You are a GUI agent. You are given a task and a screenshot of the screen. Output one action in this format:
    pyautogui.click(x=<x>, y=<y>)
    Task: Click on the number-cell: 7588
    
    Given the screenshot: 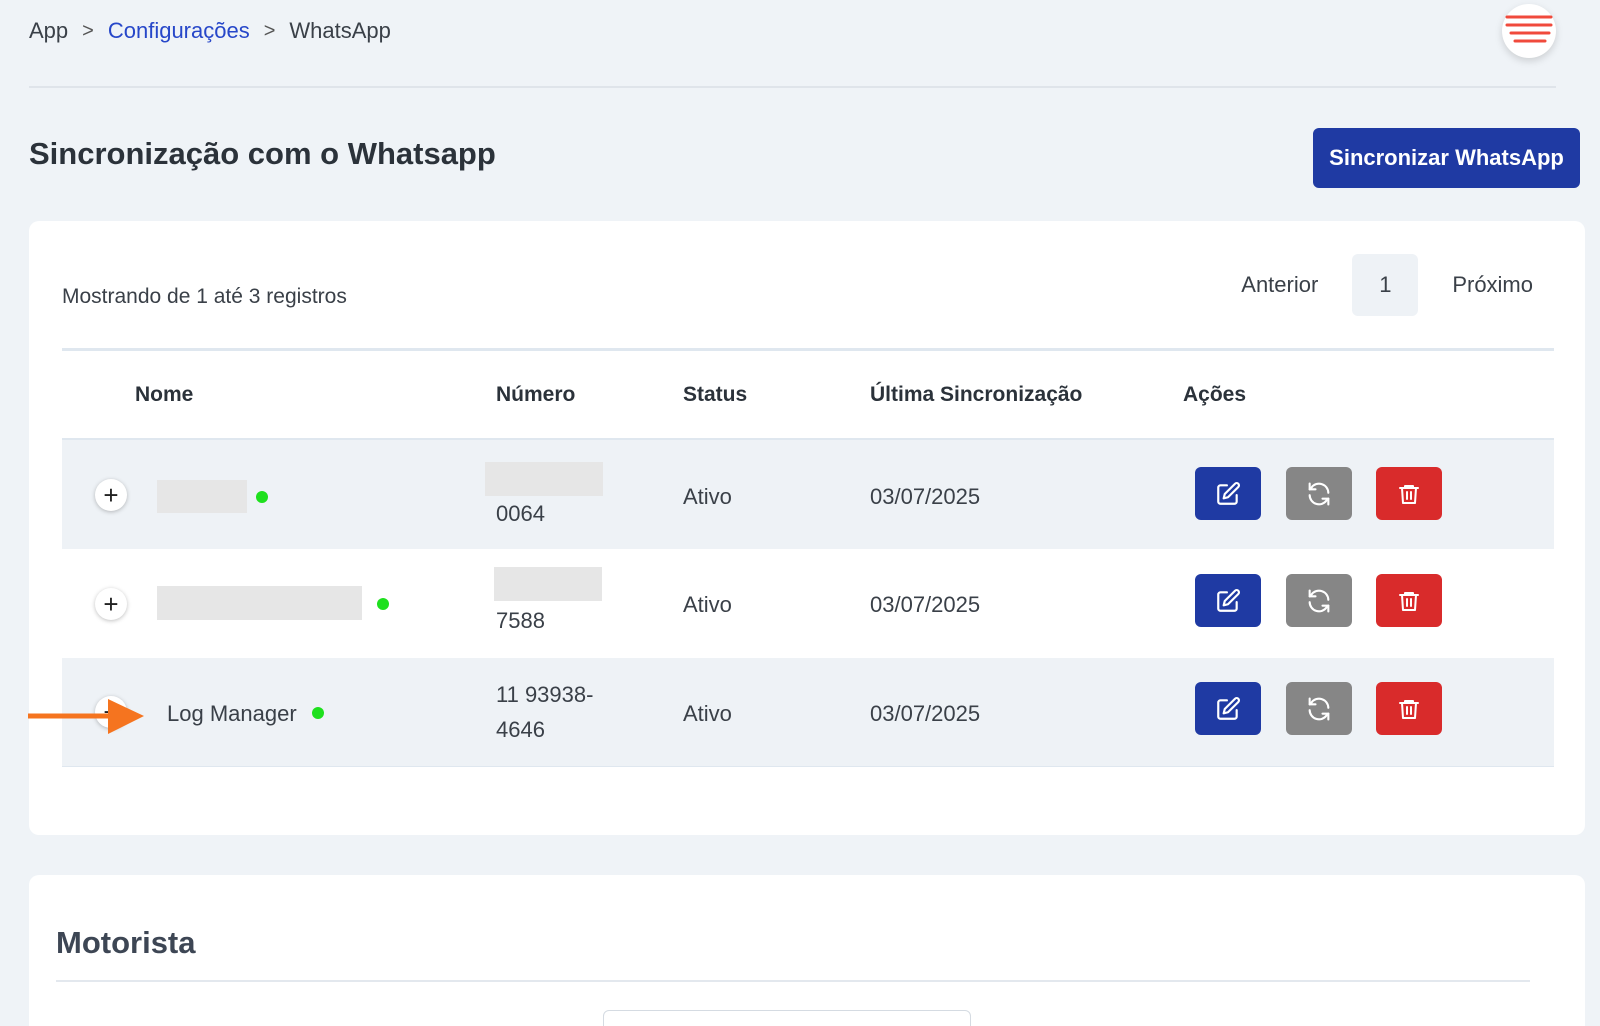 What is the action you would take?
    pyautogui.click(x=520, y=620)
    